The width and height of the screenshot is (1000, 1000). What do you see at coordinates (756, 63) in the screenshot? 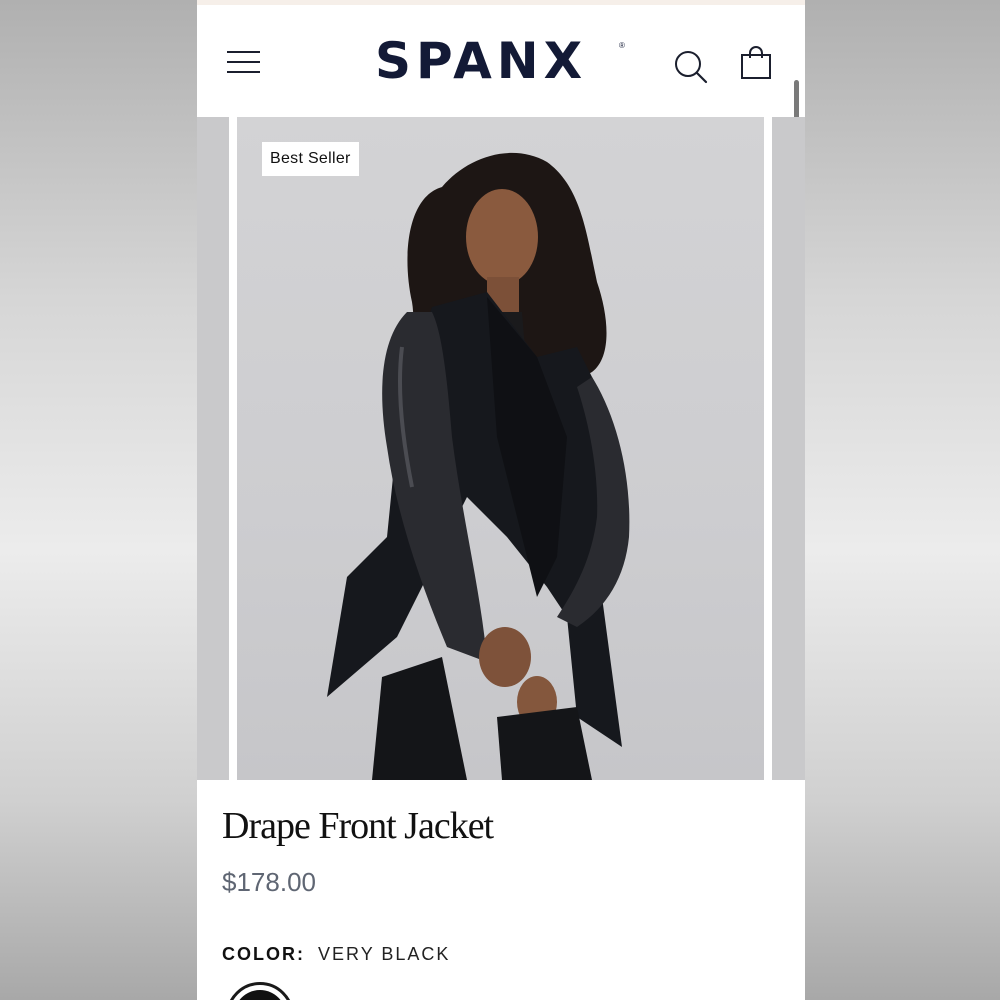
I see `shopping-bag-icon` at bounding box center [756, 63].